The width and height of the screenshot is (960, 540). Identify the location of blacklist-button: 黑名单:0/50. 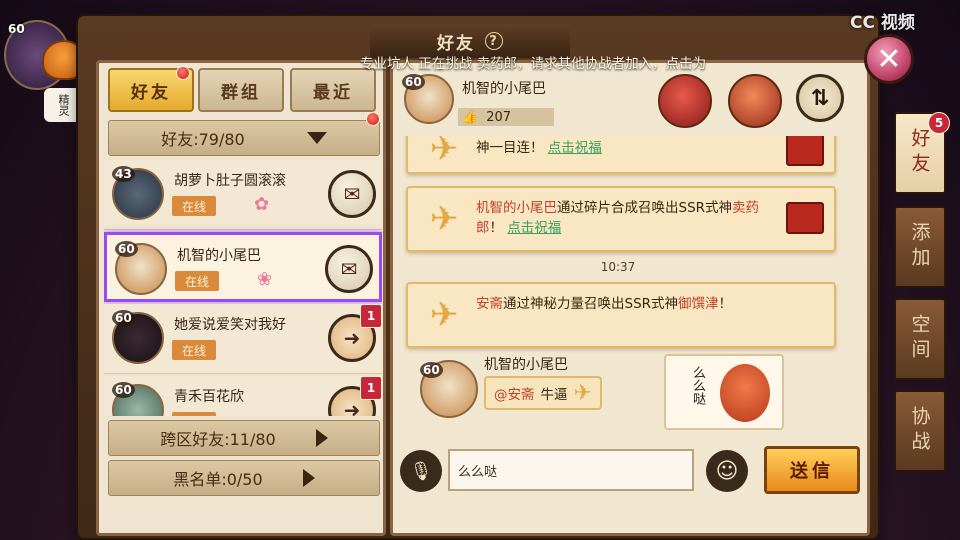
(244, 478).